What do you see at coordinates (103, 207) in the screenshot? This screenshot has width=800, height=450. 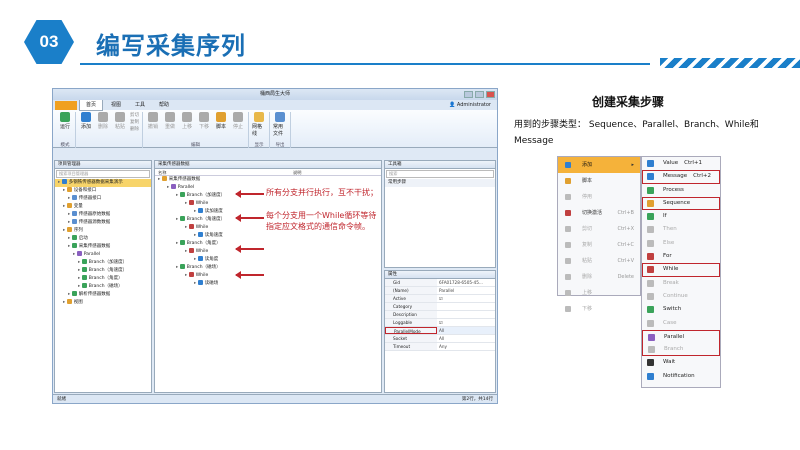 I see `tree-item: ▸ 变量` at bounding box center [103, 207].